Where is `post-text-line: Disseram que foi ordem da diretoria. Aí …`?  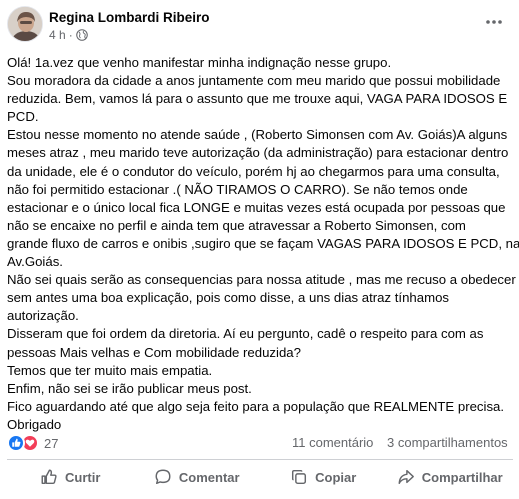
post-text-line: Disseram que foi ordem da diretoria. Aí … is located at coordinates (245, 334).